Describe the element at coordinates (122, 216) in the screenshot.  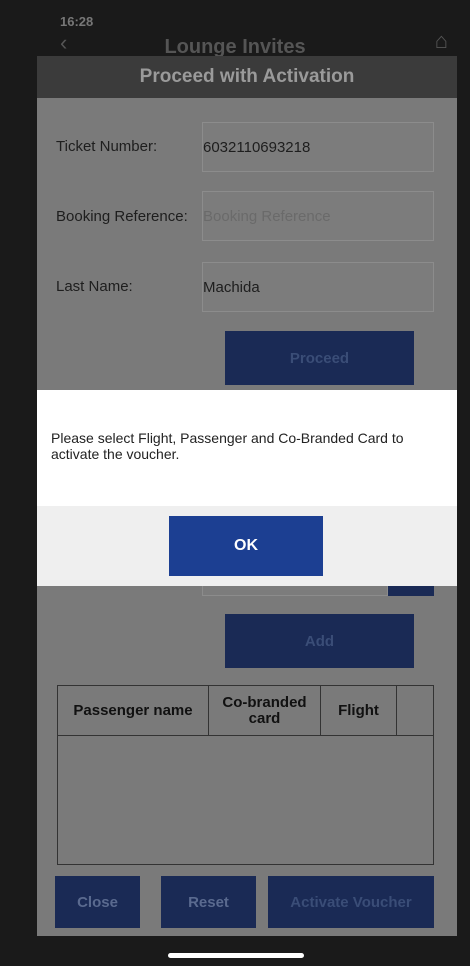
I see `booking-reference-label: Booking Reference:` at that location.